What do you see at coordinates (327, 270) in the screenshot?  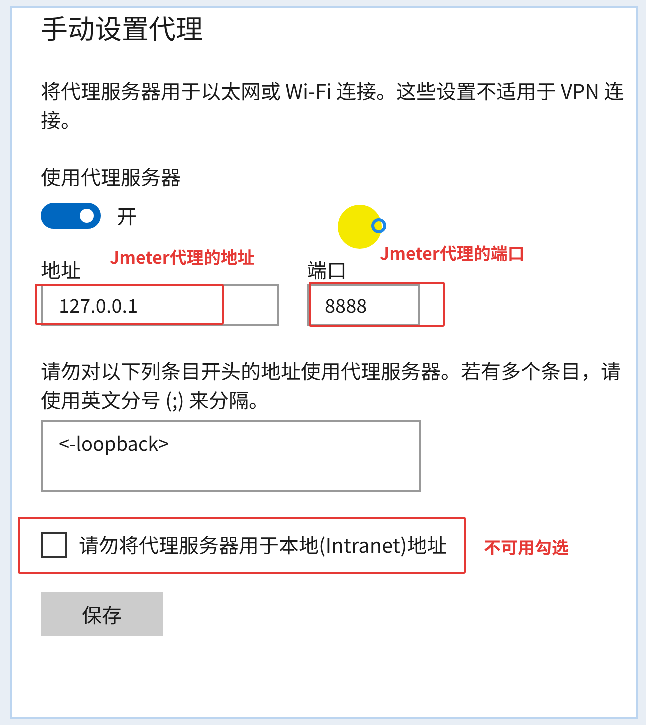 I see `port-label: 端口` at bounding box center [327, 270].